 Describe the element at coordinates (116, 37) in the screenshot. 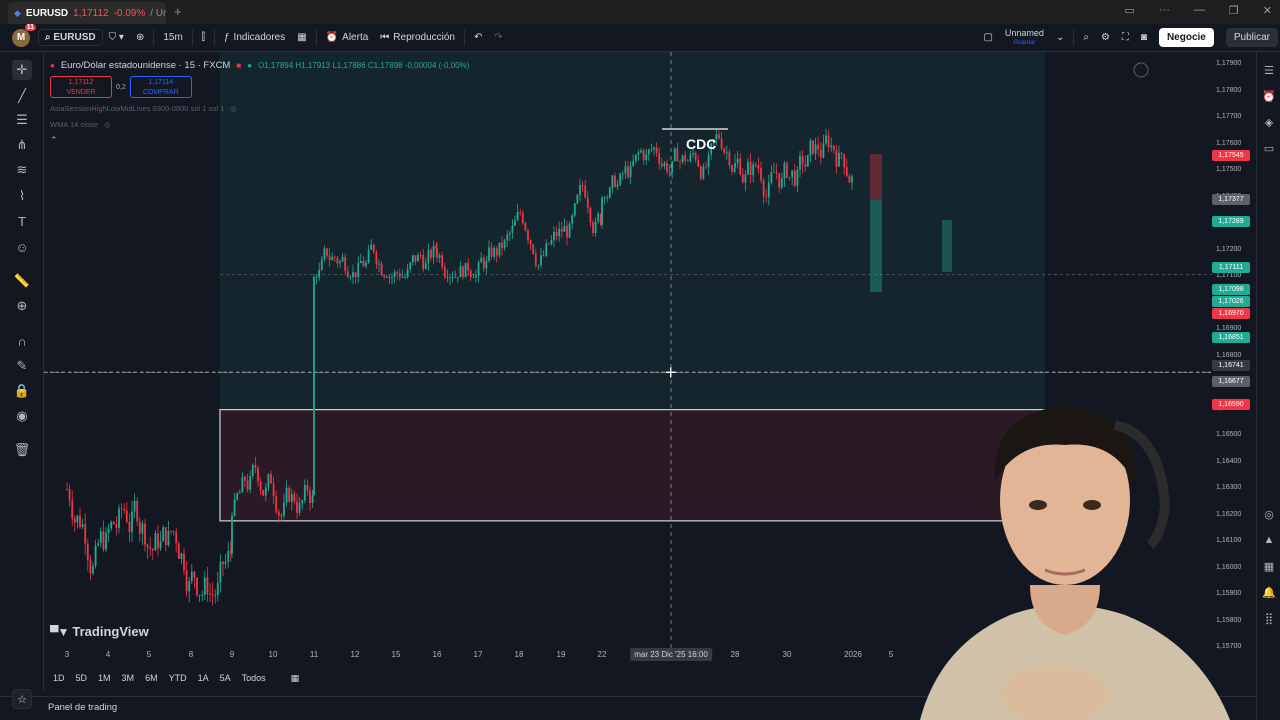

I see `compare-button: ⛉ ▾` at that location.